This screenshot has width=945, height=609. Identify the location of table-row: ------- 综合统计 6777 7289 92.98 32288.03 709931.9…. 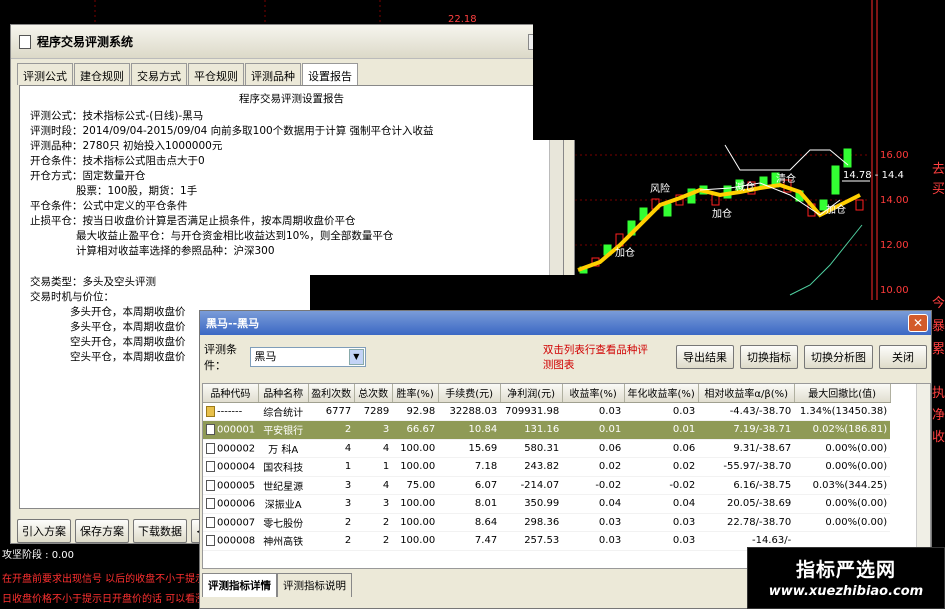
(547, 411).